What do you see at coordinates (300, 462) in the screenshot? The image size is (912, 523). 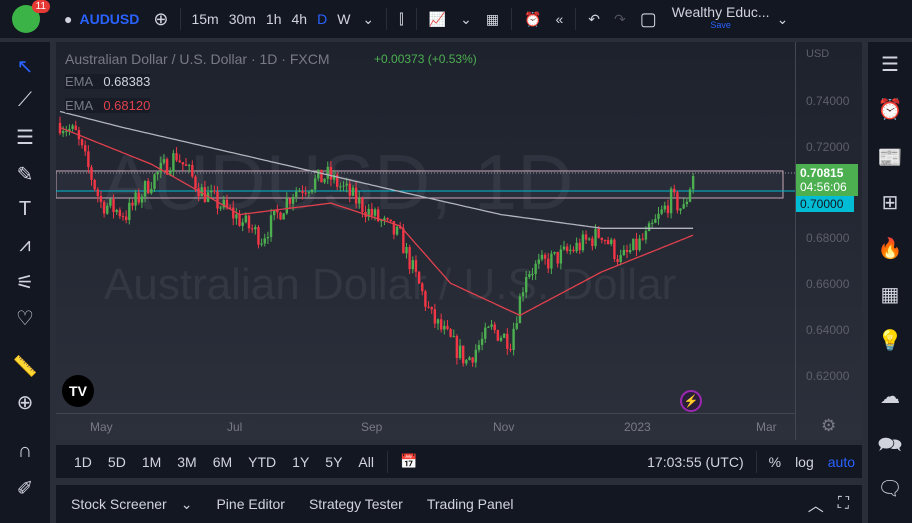 I see `range-1y: 1Y` at bounding box center [300, 462].